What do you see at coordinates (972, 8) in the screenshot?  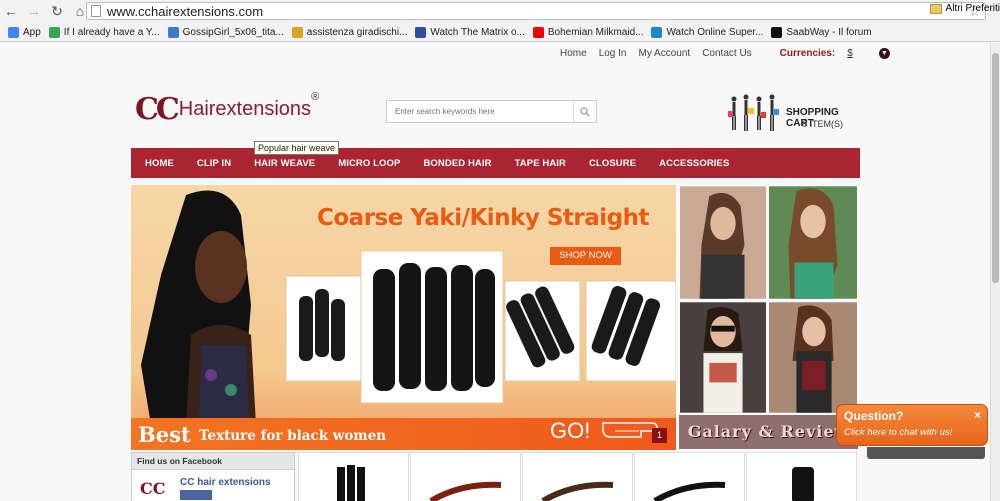 I see `other-bookmarks-label: Altri Preferiti` at bounding box center [972, 8].